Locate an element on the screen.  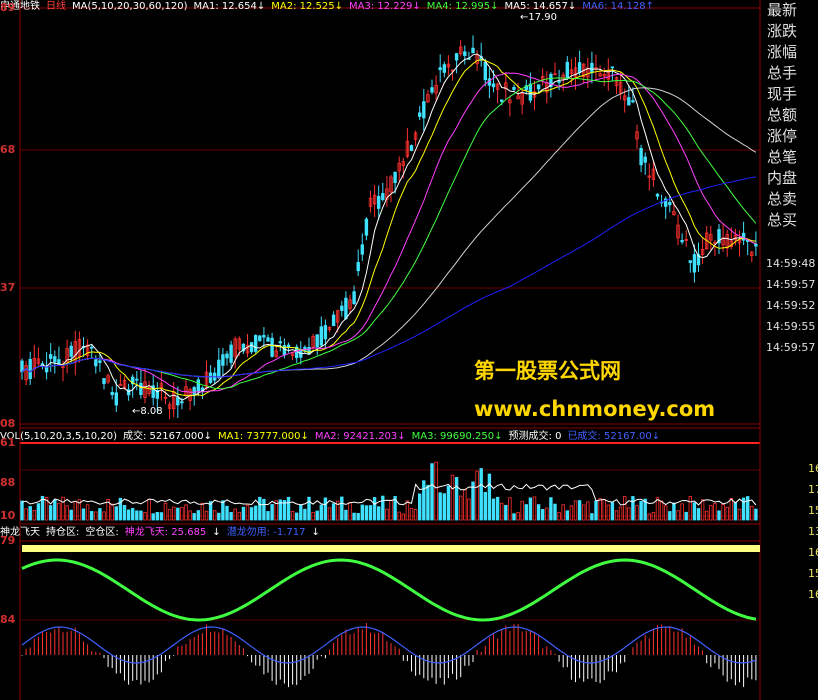
period-label: 日线 is located at coordinates (56, 6).